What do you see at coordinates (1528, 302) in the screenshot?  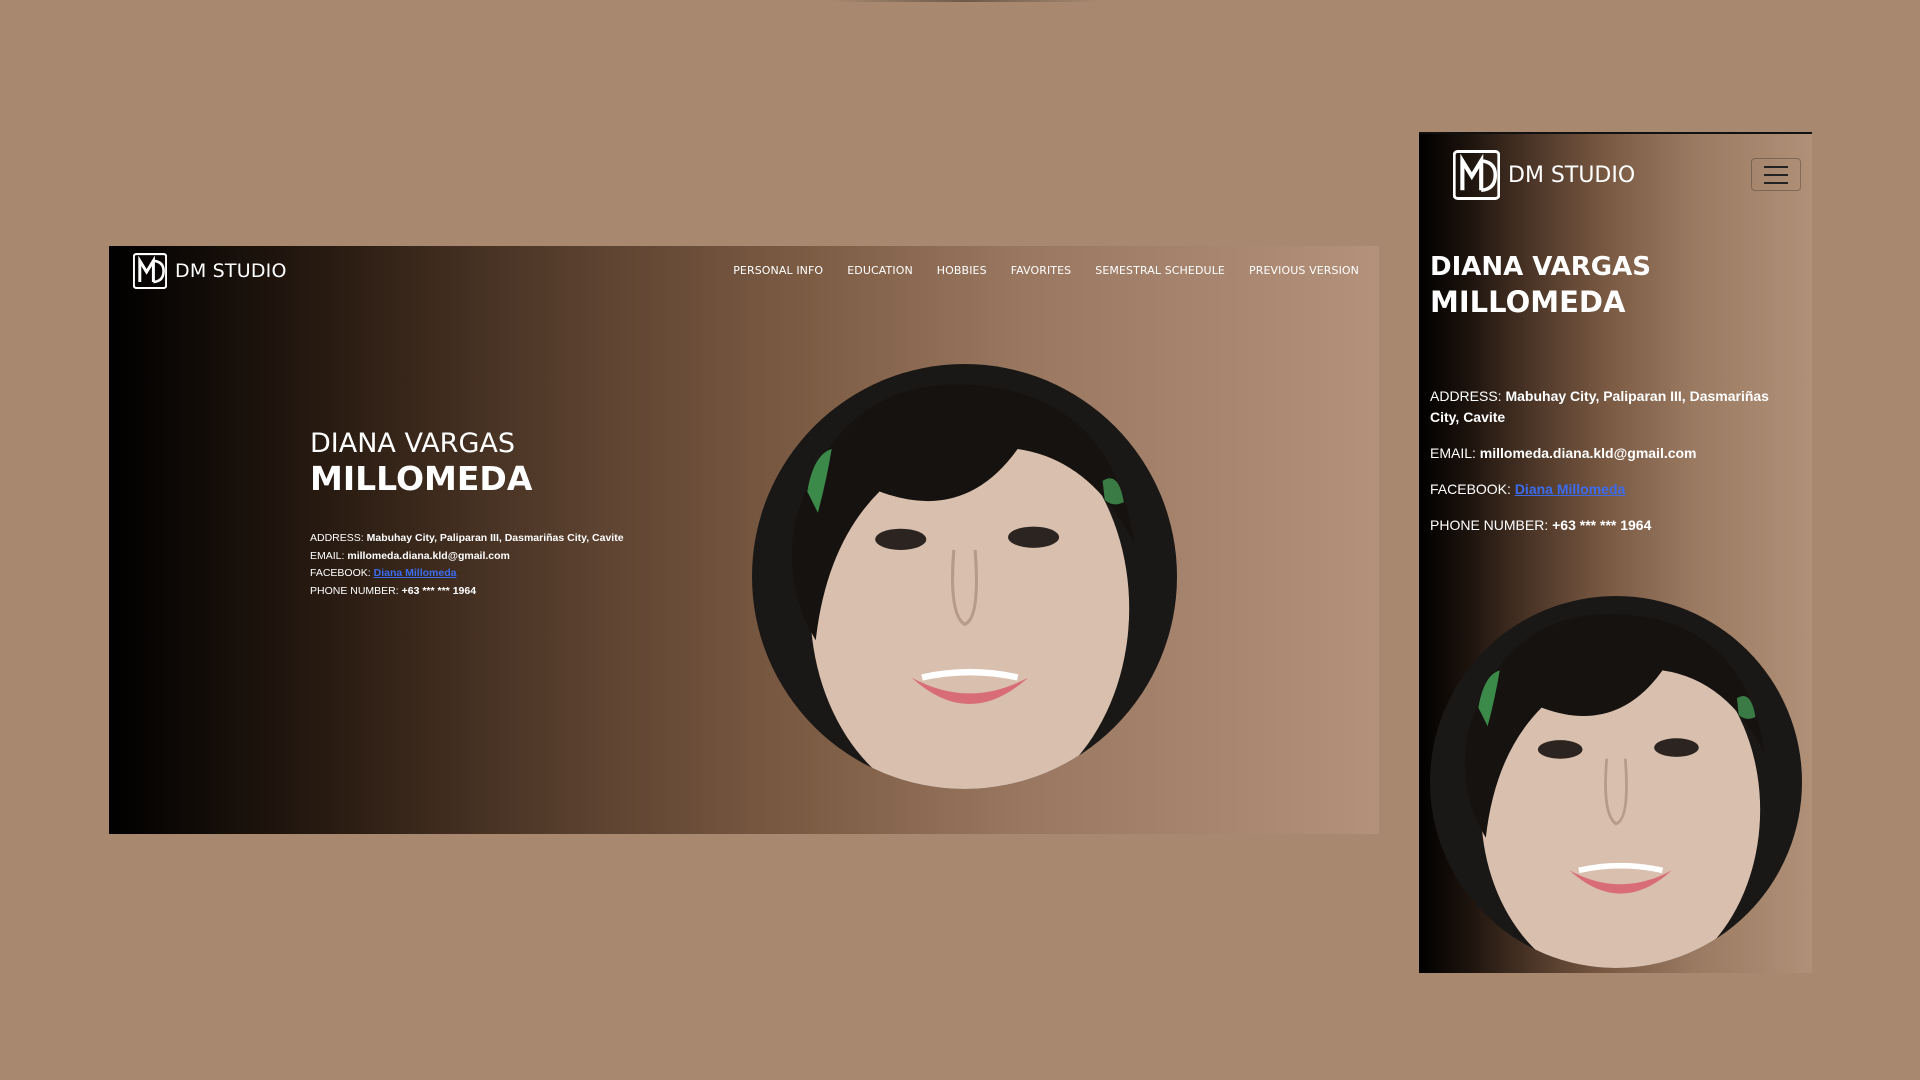 I see `mobile-name-last-line: MILLOMEDA` at bounding box center [1528, 302].